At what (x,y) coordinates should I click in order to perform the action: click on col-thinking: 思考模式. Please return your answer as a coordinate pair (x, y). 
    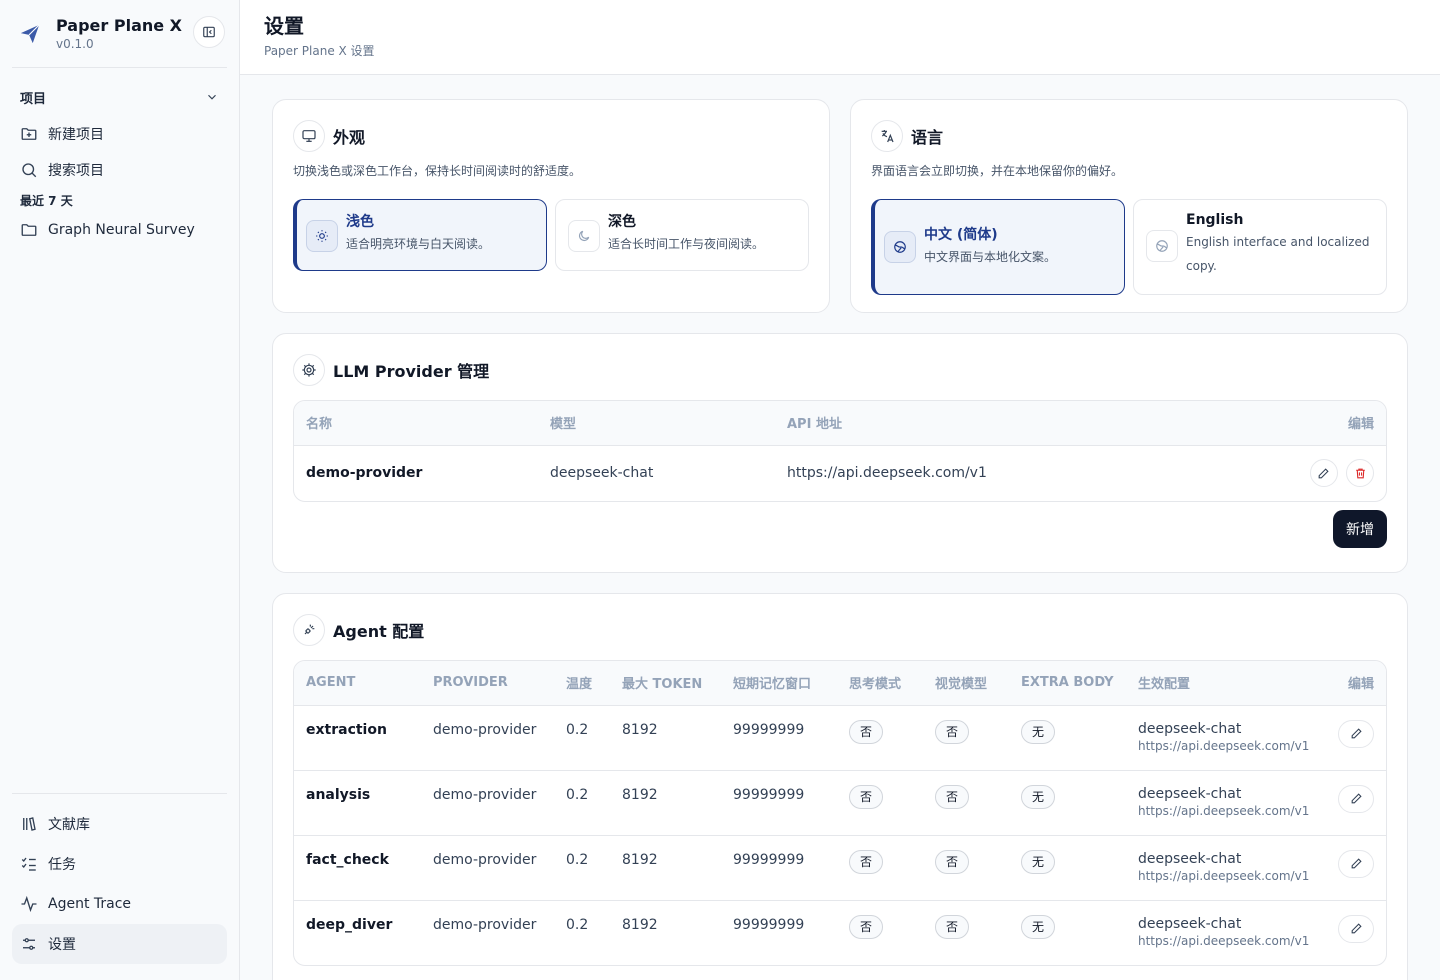
    Looking at the image, I should click on (880, 683).